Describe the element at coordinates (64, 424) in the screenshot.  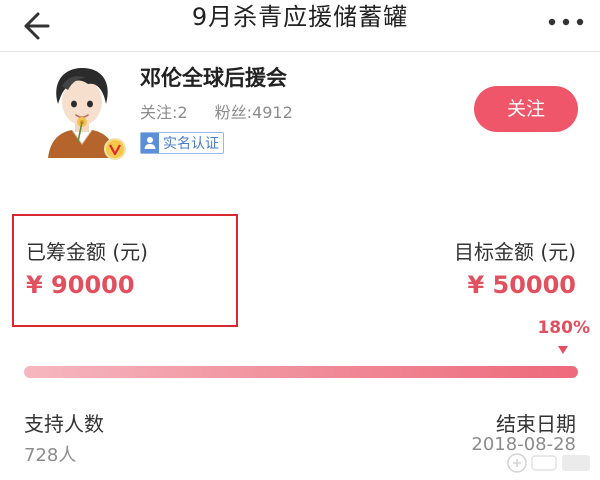
I see `supporters-label: 支持人数` at that location.